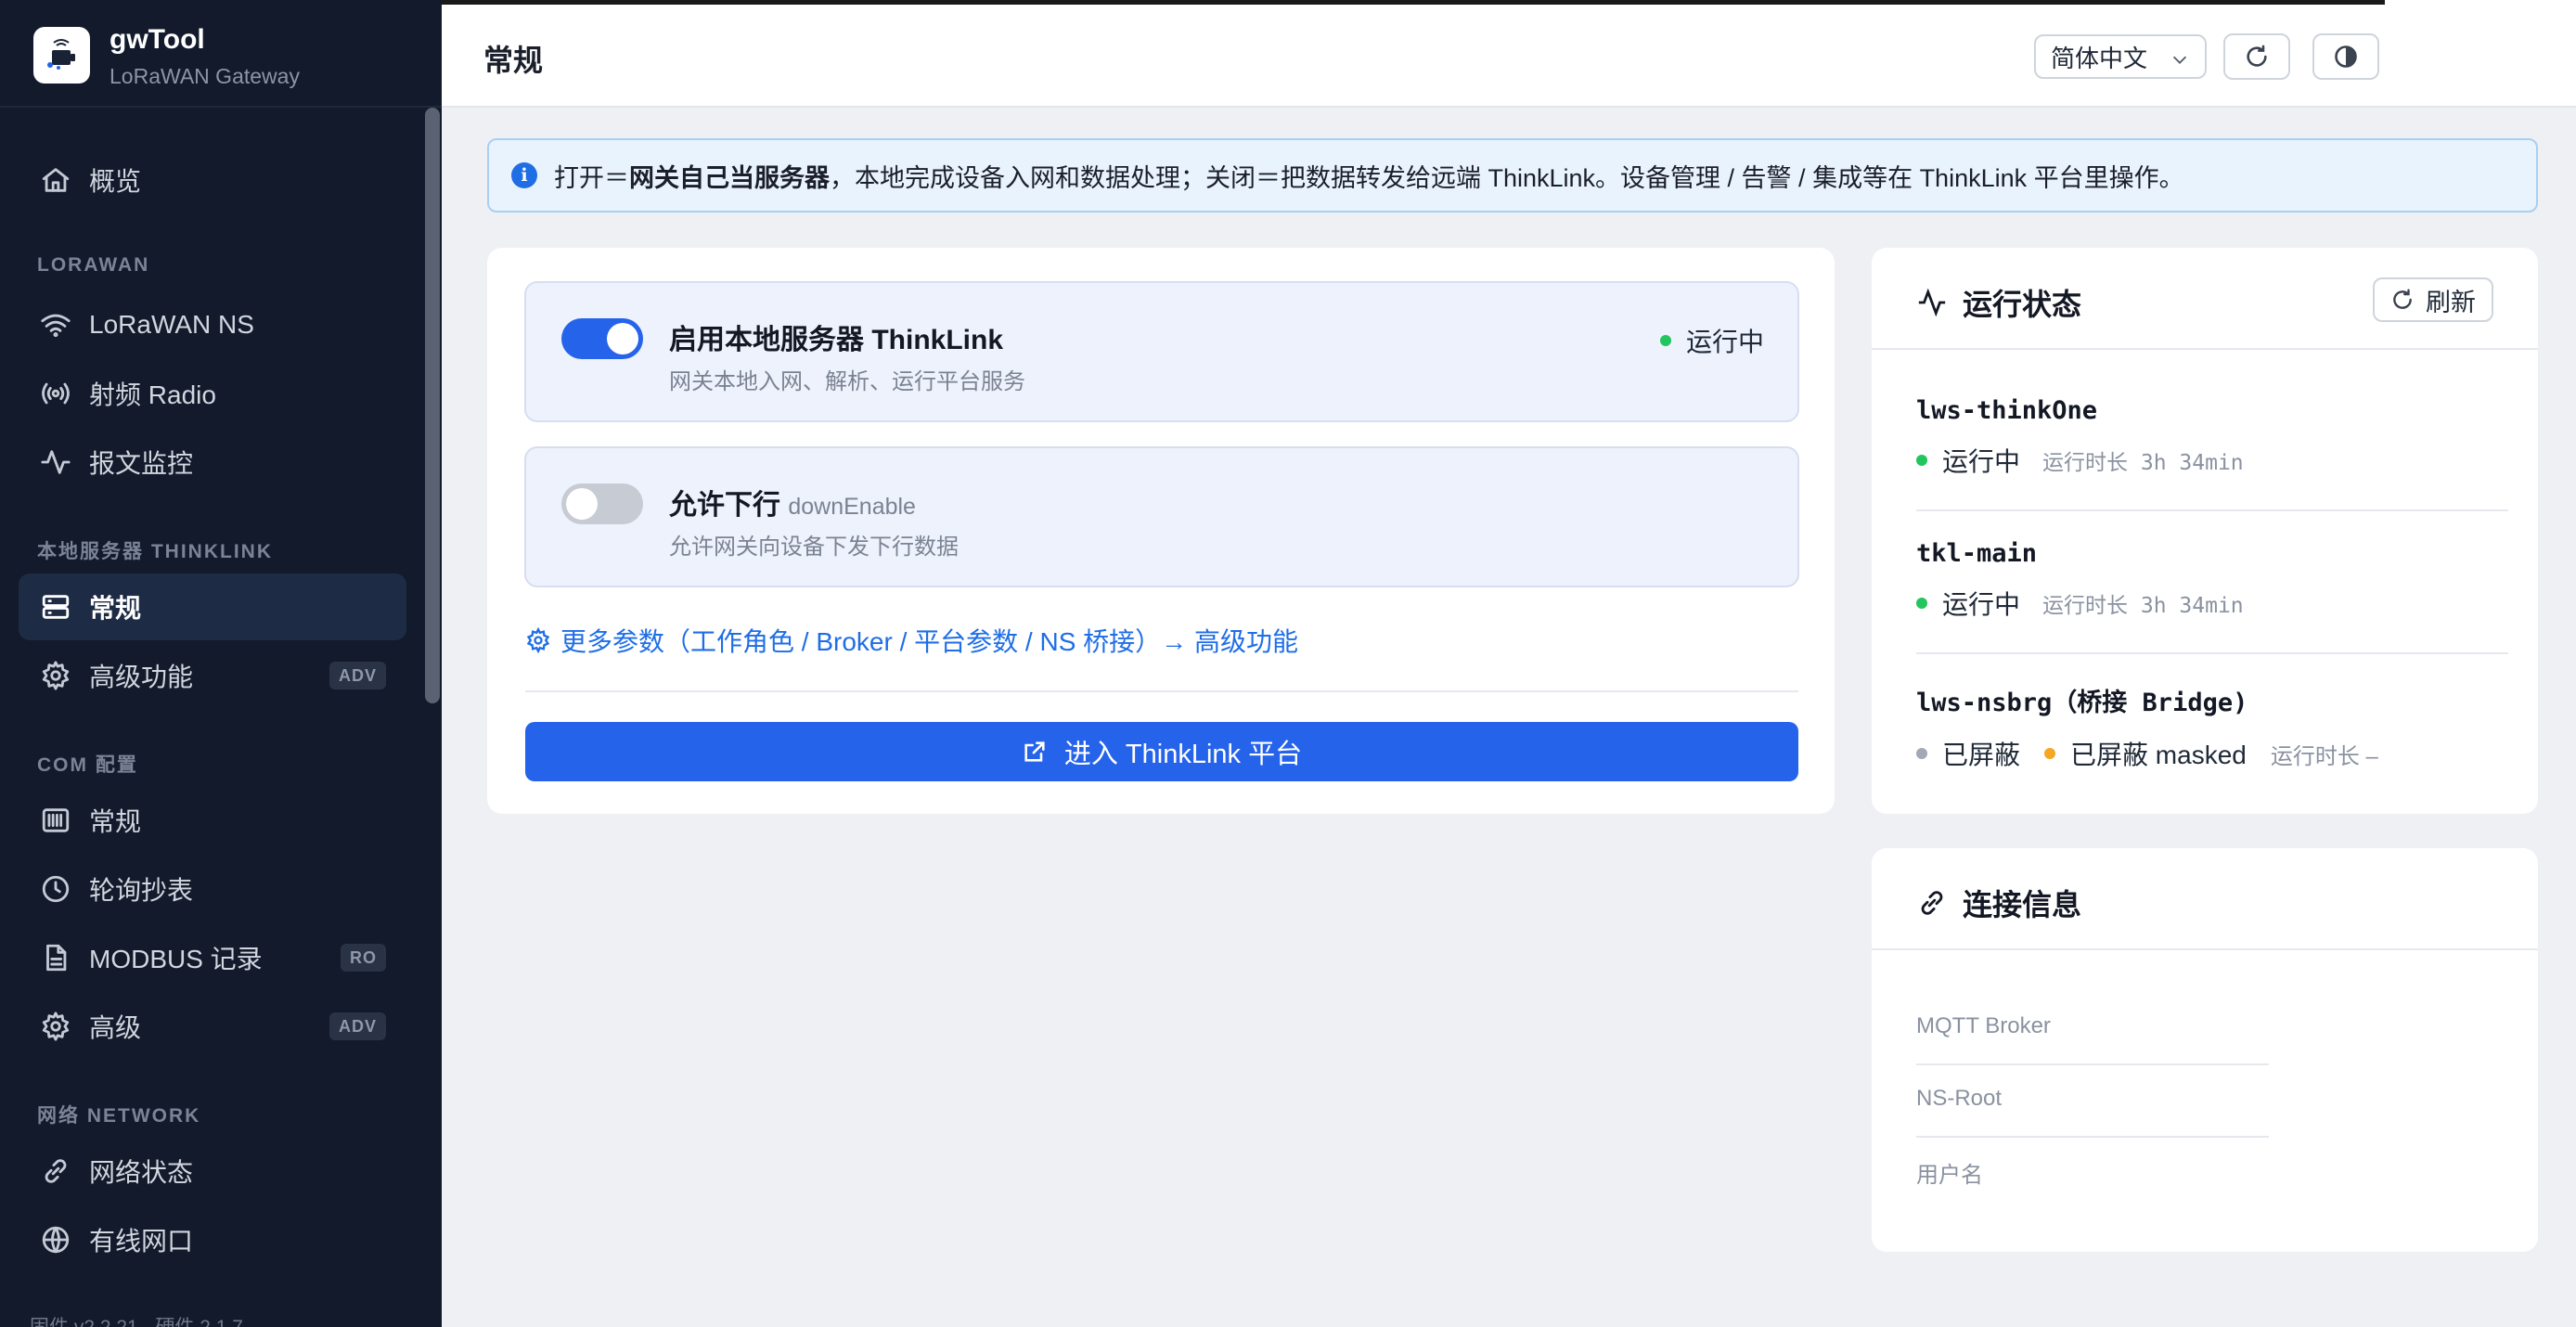 This screenshot has height=1327, width=2576. What do you see at coordinates (221, 54) in the screenshot?
I see `brand-header: gwTool LoRaWAN Gateway` at bounding box center [221, 54].